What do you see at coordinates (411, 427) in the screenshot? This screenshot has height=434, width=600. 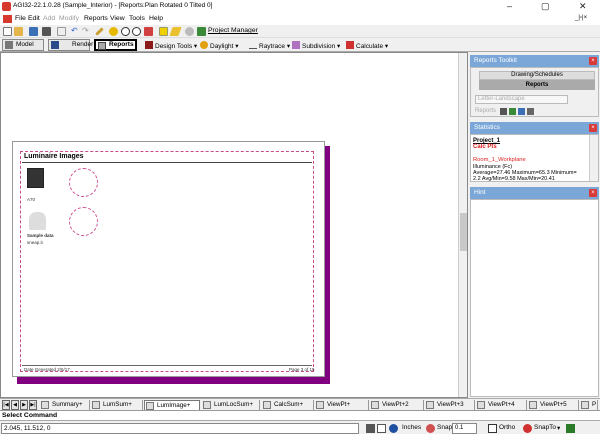 I see `units-label: Inches` at bounding box center [411, 427].